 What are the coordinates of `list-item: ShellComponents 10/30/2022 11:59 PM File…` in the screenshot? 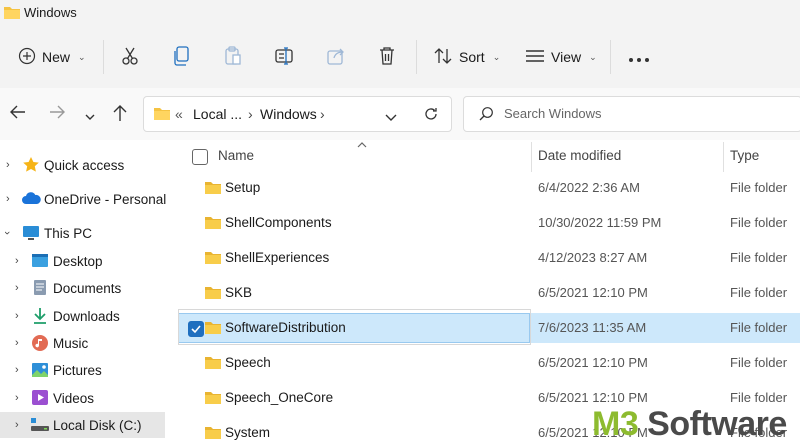 It's located at (489, 223).